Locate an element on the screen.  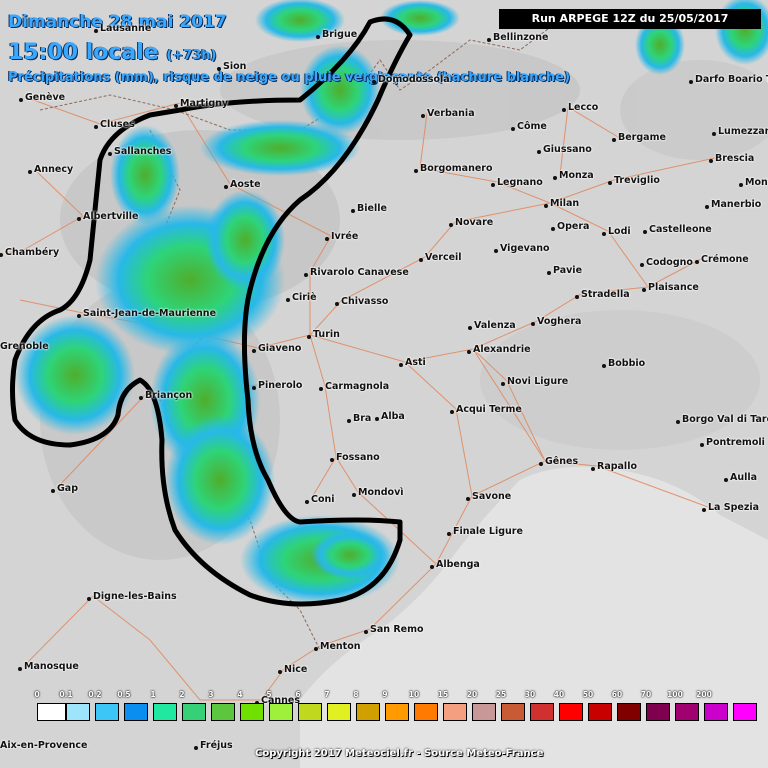
city-label: Pontremoli is located at coordinates (735, 442).